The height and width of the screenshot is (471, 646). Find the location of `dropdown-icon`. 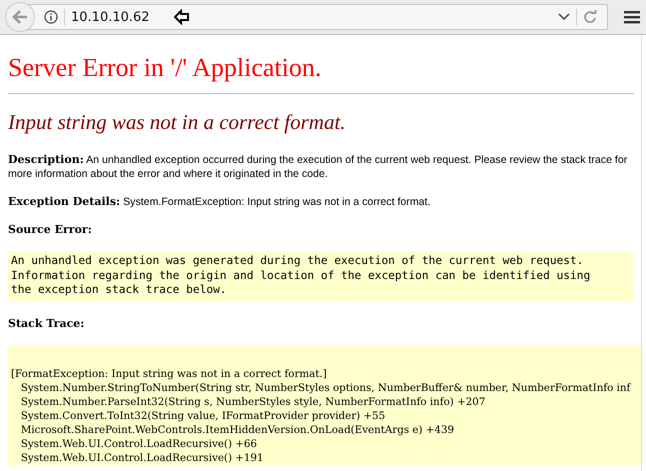

dropdown-icon is located at coordinates (564, 17).